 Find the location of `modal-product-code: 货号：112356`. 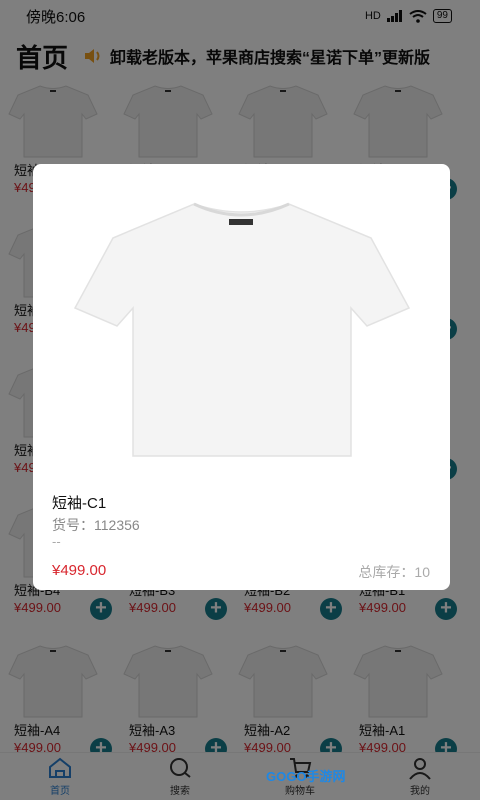

modal-product-code: 货号：112356 is located at coordinates (96, 525).